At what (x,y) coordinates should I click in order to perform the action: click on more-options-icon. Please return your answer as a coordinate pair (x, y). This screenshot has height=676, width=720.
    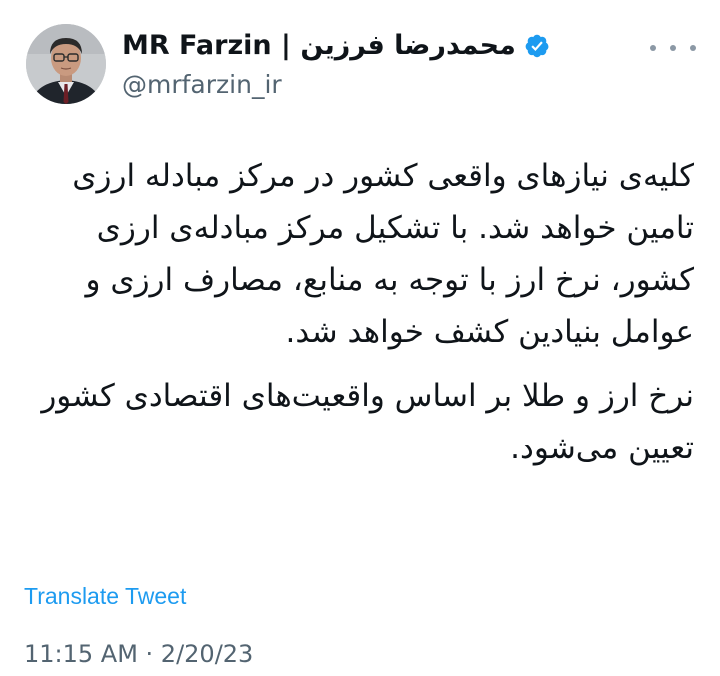
    Looking at the image, I should click on (673, 48).